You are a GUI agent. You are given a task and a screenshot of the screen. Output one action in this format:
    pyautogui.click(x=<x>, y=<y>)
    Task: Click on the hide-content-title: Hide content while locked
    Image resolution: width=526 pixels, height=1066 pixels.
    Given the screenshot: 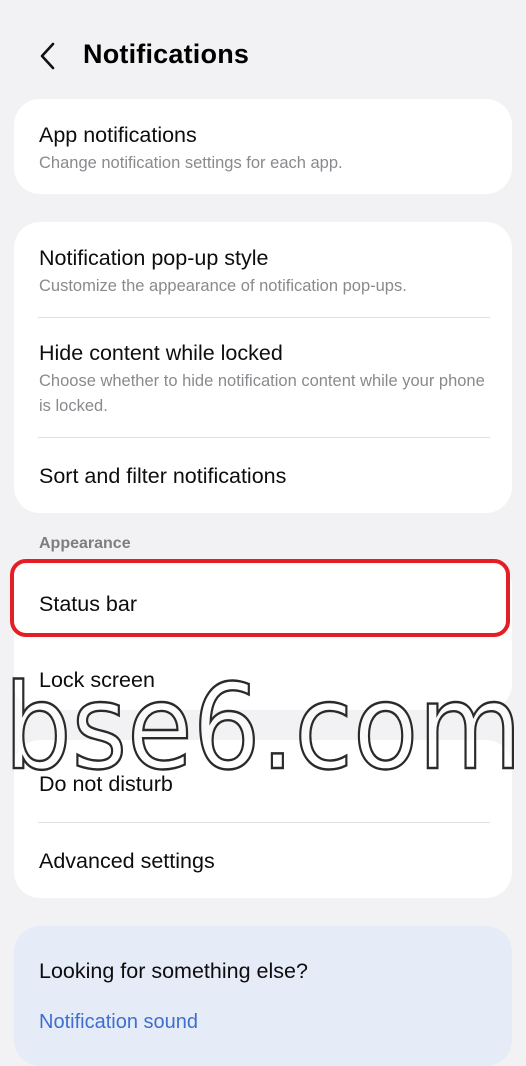 What is the action you would take?
    pyautogui.click(x=161, y=353)
    